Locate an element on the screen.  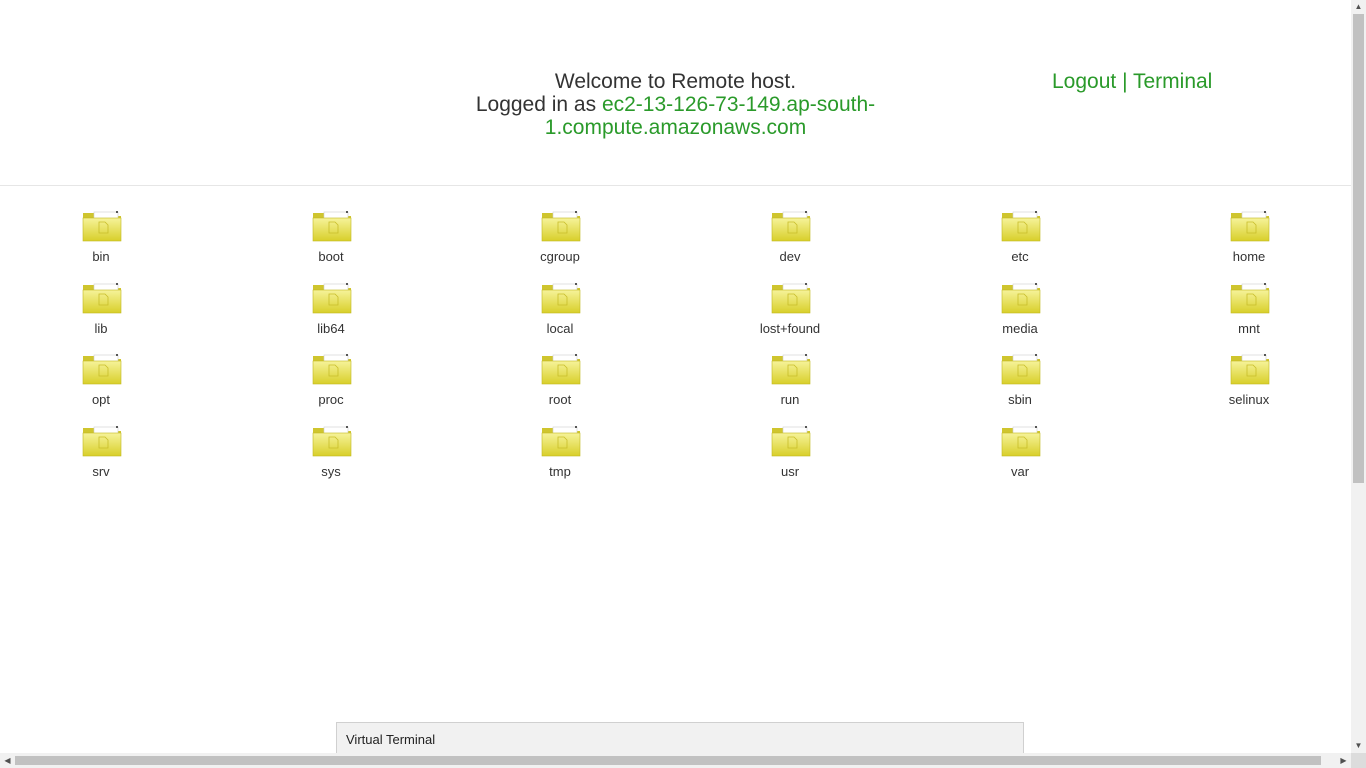
scrollbar-corner is located at coordinates (1358, 760).